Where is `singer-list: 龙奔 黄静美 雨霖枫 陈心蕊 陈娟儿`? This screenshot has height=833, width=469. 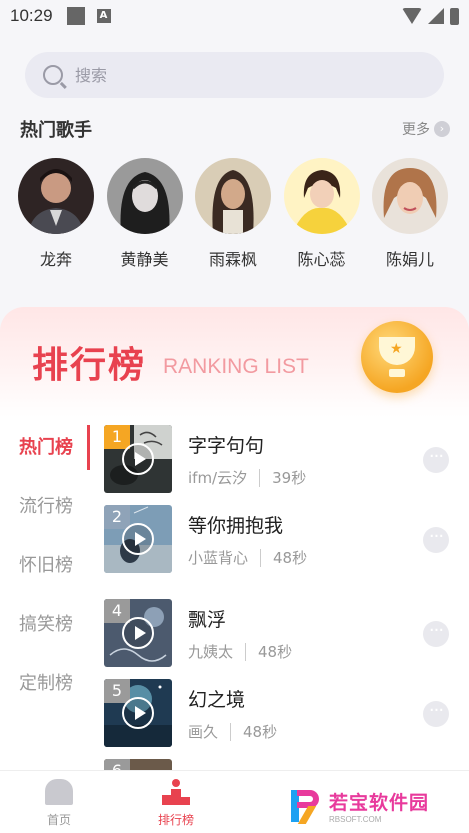
singer-list: 龙奔 黄静美 雨霖枫 陈心蕊 陈娟儿 is located at coordinates (233, 214).